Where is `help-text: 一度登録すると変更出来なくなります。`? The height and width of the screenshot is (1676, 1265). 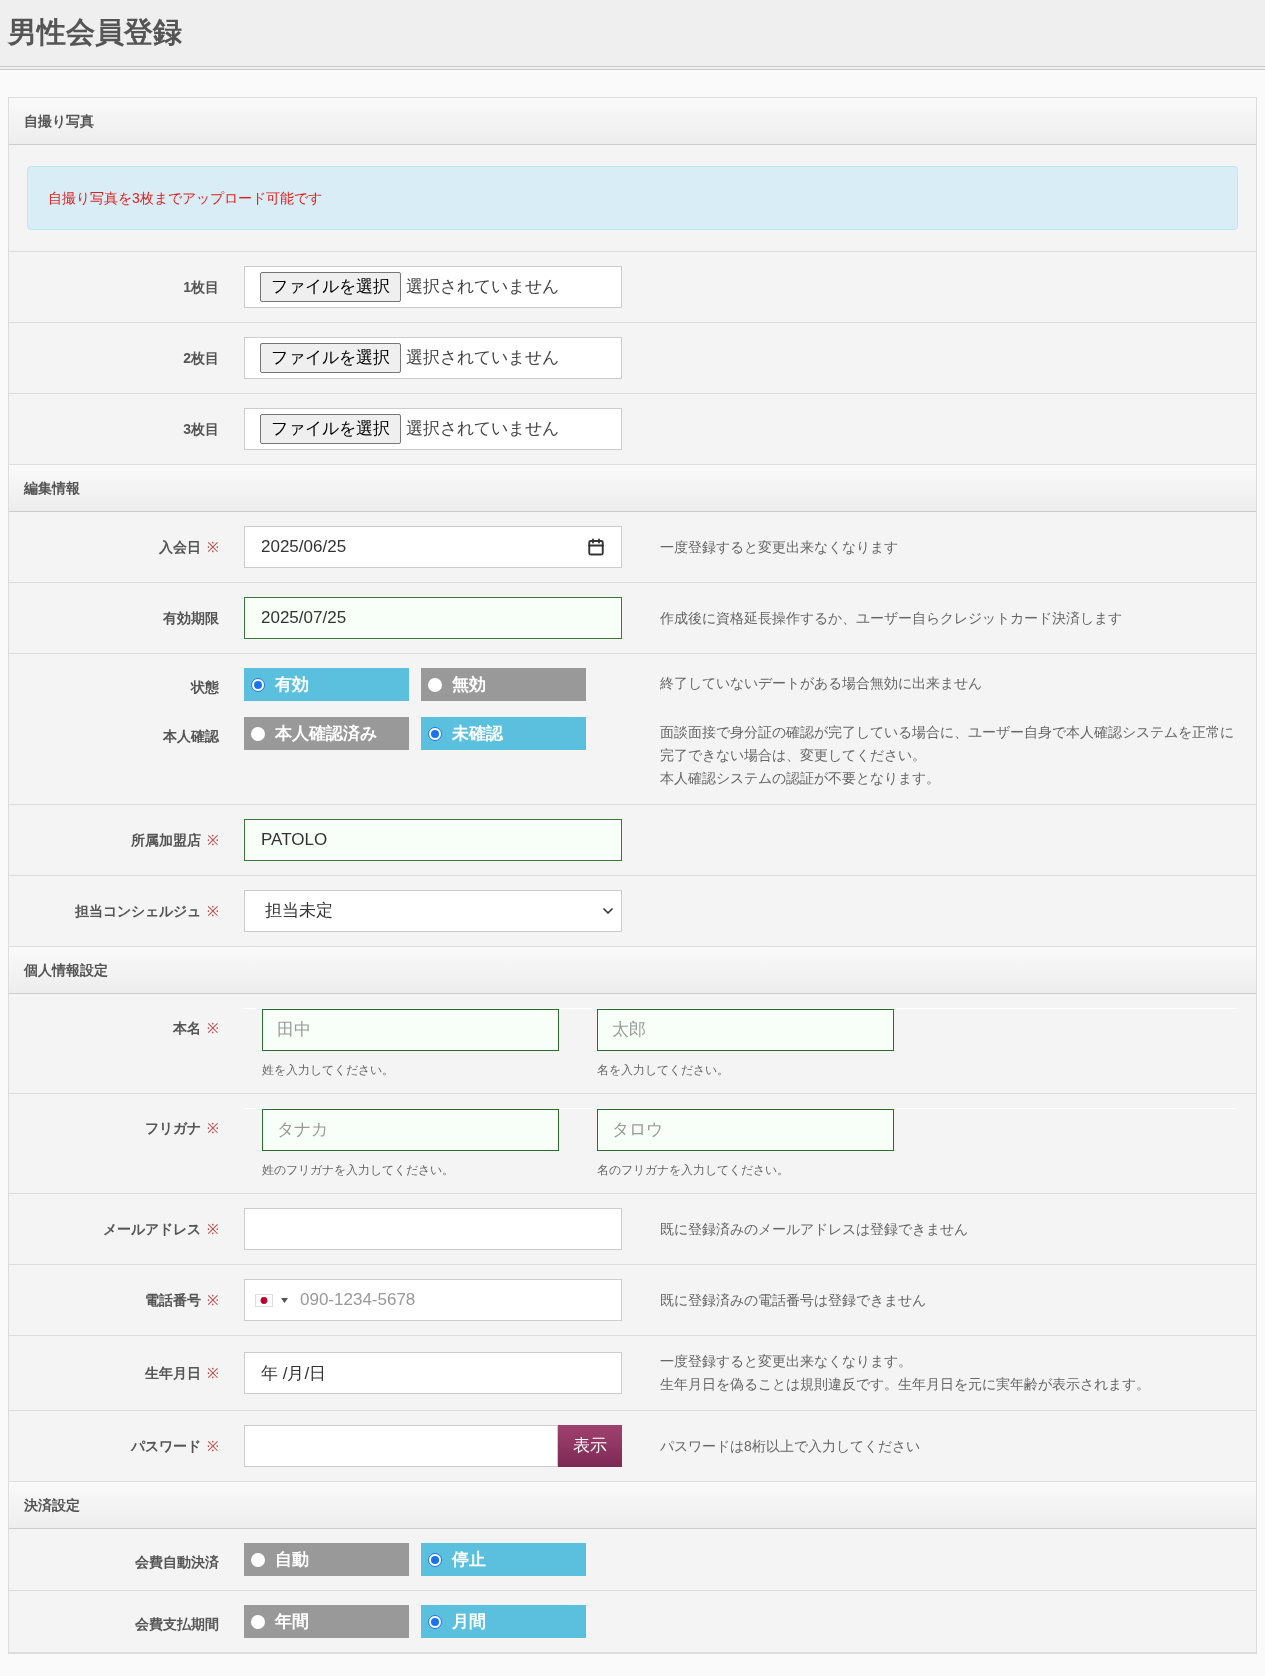 help-text: 一度登録すると変更出来なくなります。 is located at coordinates (786, 1361).